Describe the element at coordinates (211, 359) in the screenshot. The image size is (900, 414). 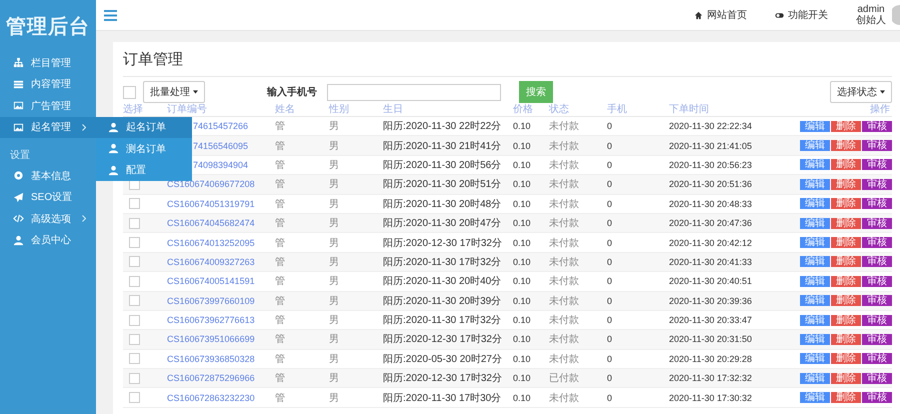
I see `order-link: CS160673936850328` at that location.